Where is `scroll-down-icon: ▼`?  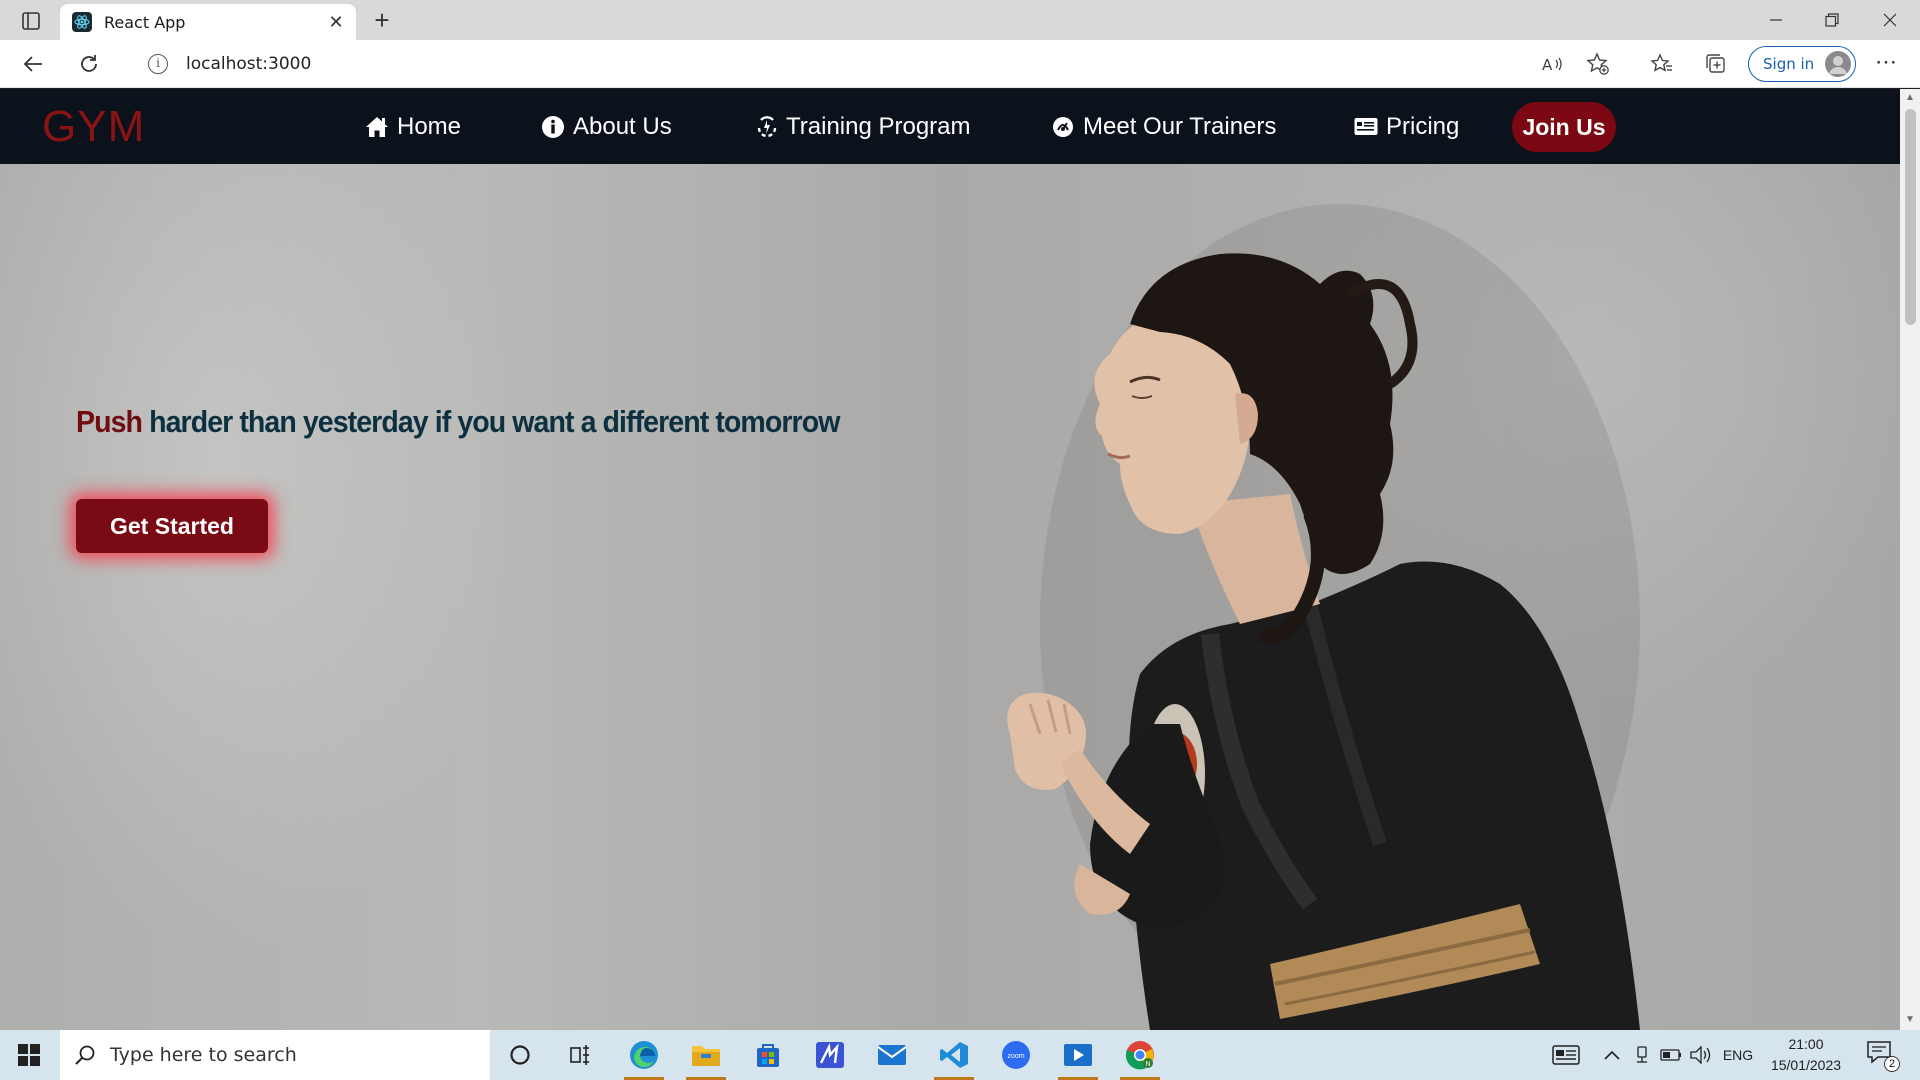 scroll-down-icon: ▼ is located at coordinates (1910, 1020).